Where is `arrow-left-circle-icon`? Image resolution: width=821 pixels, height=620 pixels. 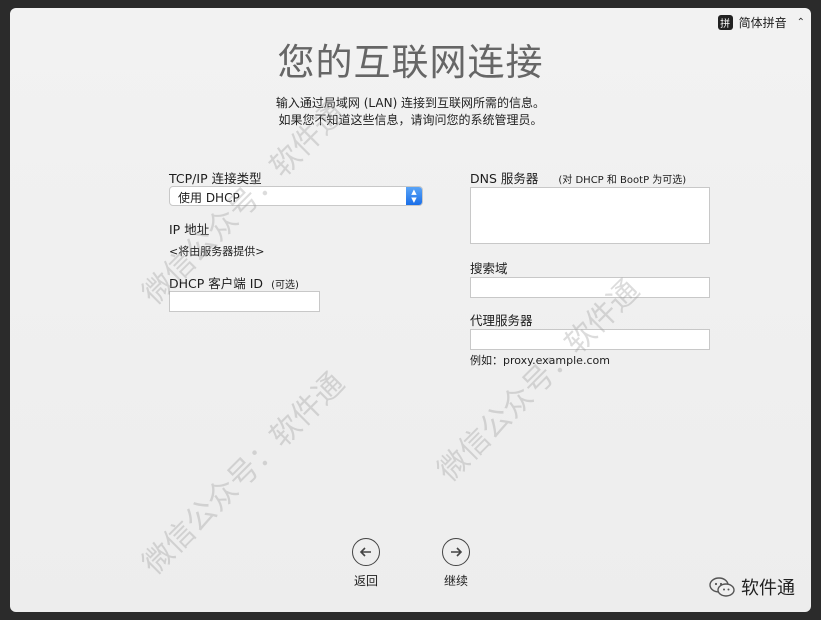 arrow-left-circle-icon is located at coordinates (366, 552).